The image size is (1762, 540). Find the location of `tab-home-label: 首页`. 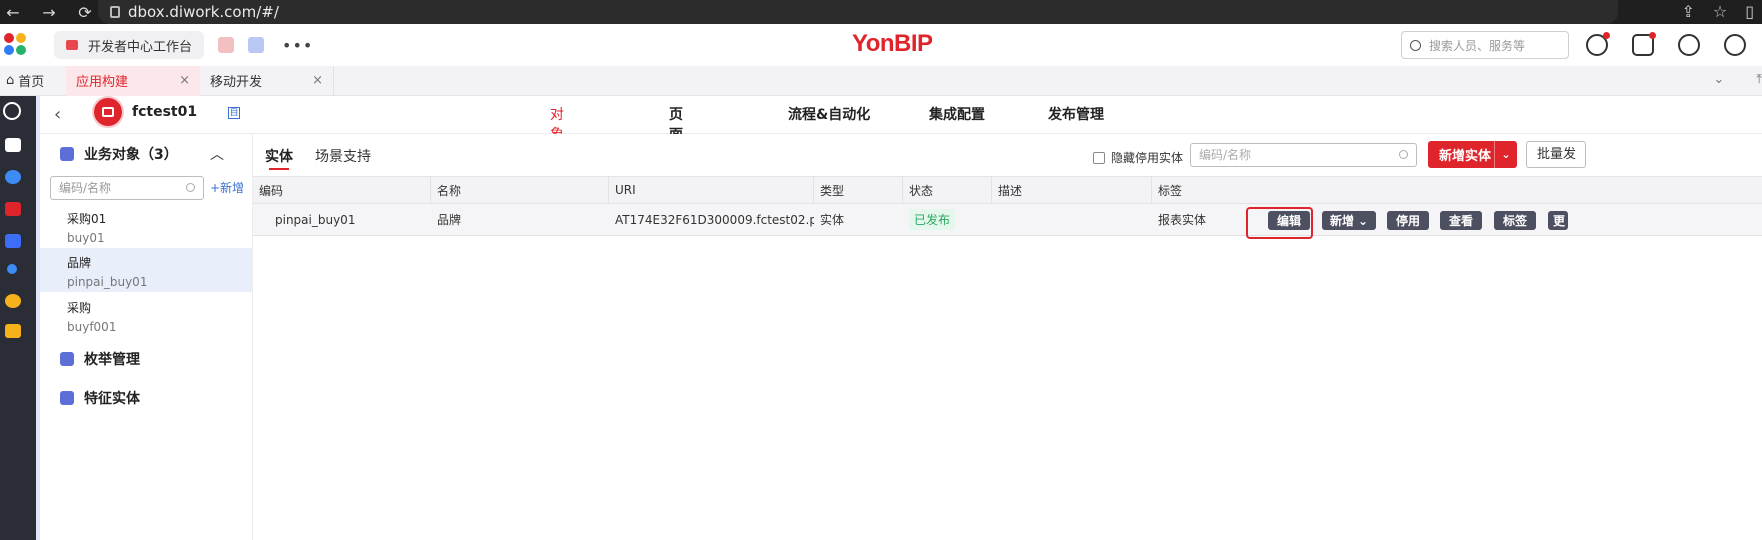

tab-home-label: 首页 is located at coordinates (31, 82).